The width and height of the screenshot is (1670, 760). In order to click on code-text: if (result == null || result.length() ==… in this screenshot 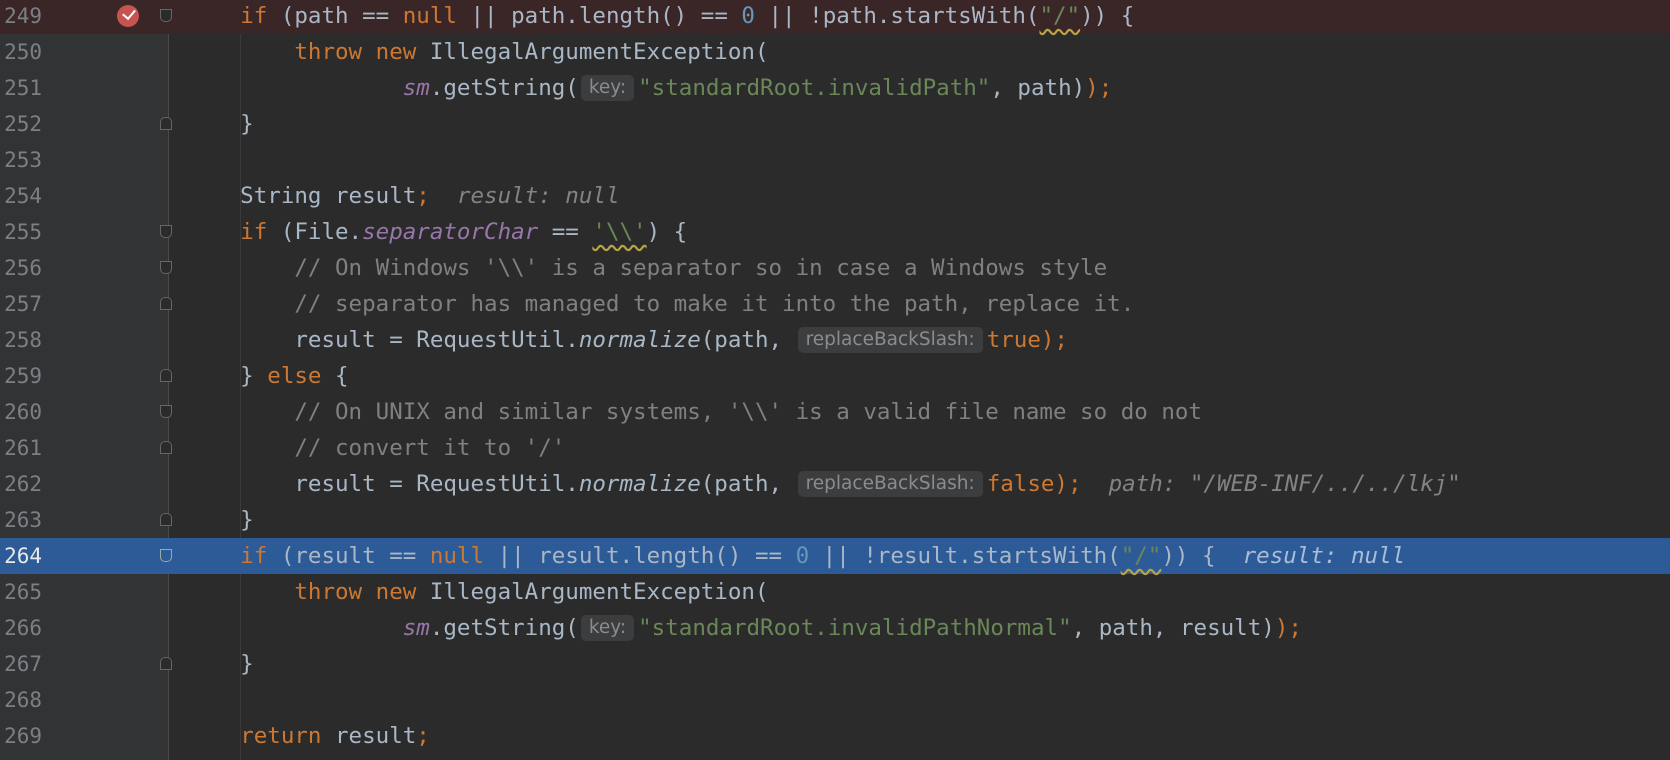, I will do `click(795, 556)`.